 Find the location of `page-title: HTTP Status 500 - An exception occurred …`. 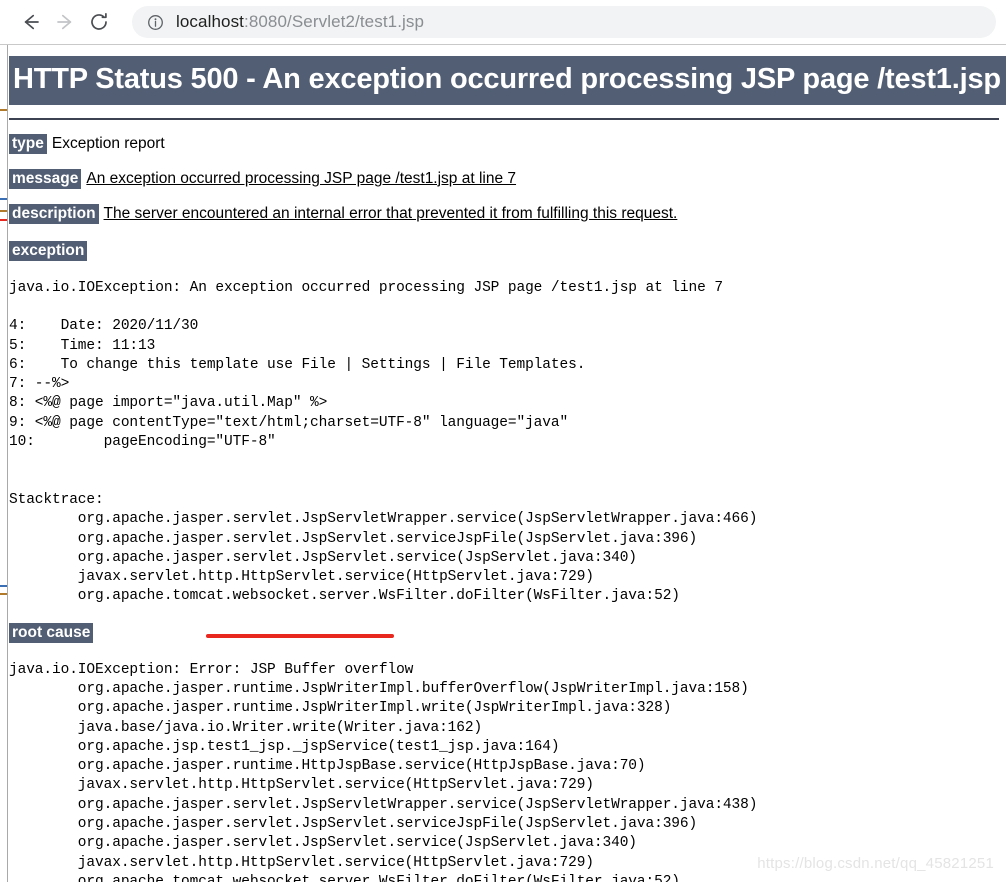

page-title: HTTP Status 500 - An exception occurred … is located at coordinates (507, 80).